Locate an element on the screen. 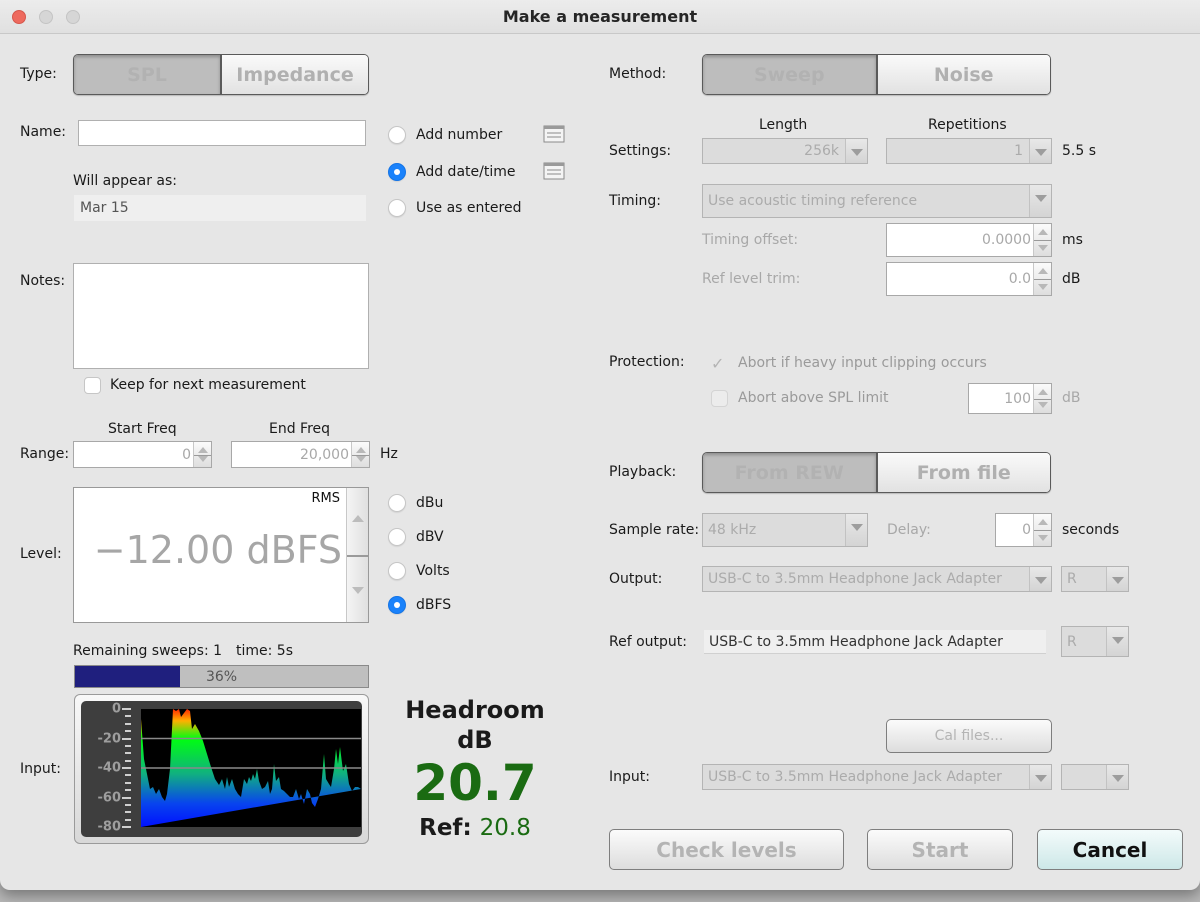  method-segmented-control: Sweep Noise is located at coordinates (876, 74).